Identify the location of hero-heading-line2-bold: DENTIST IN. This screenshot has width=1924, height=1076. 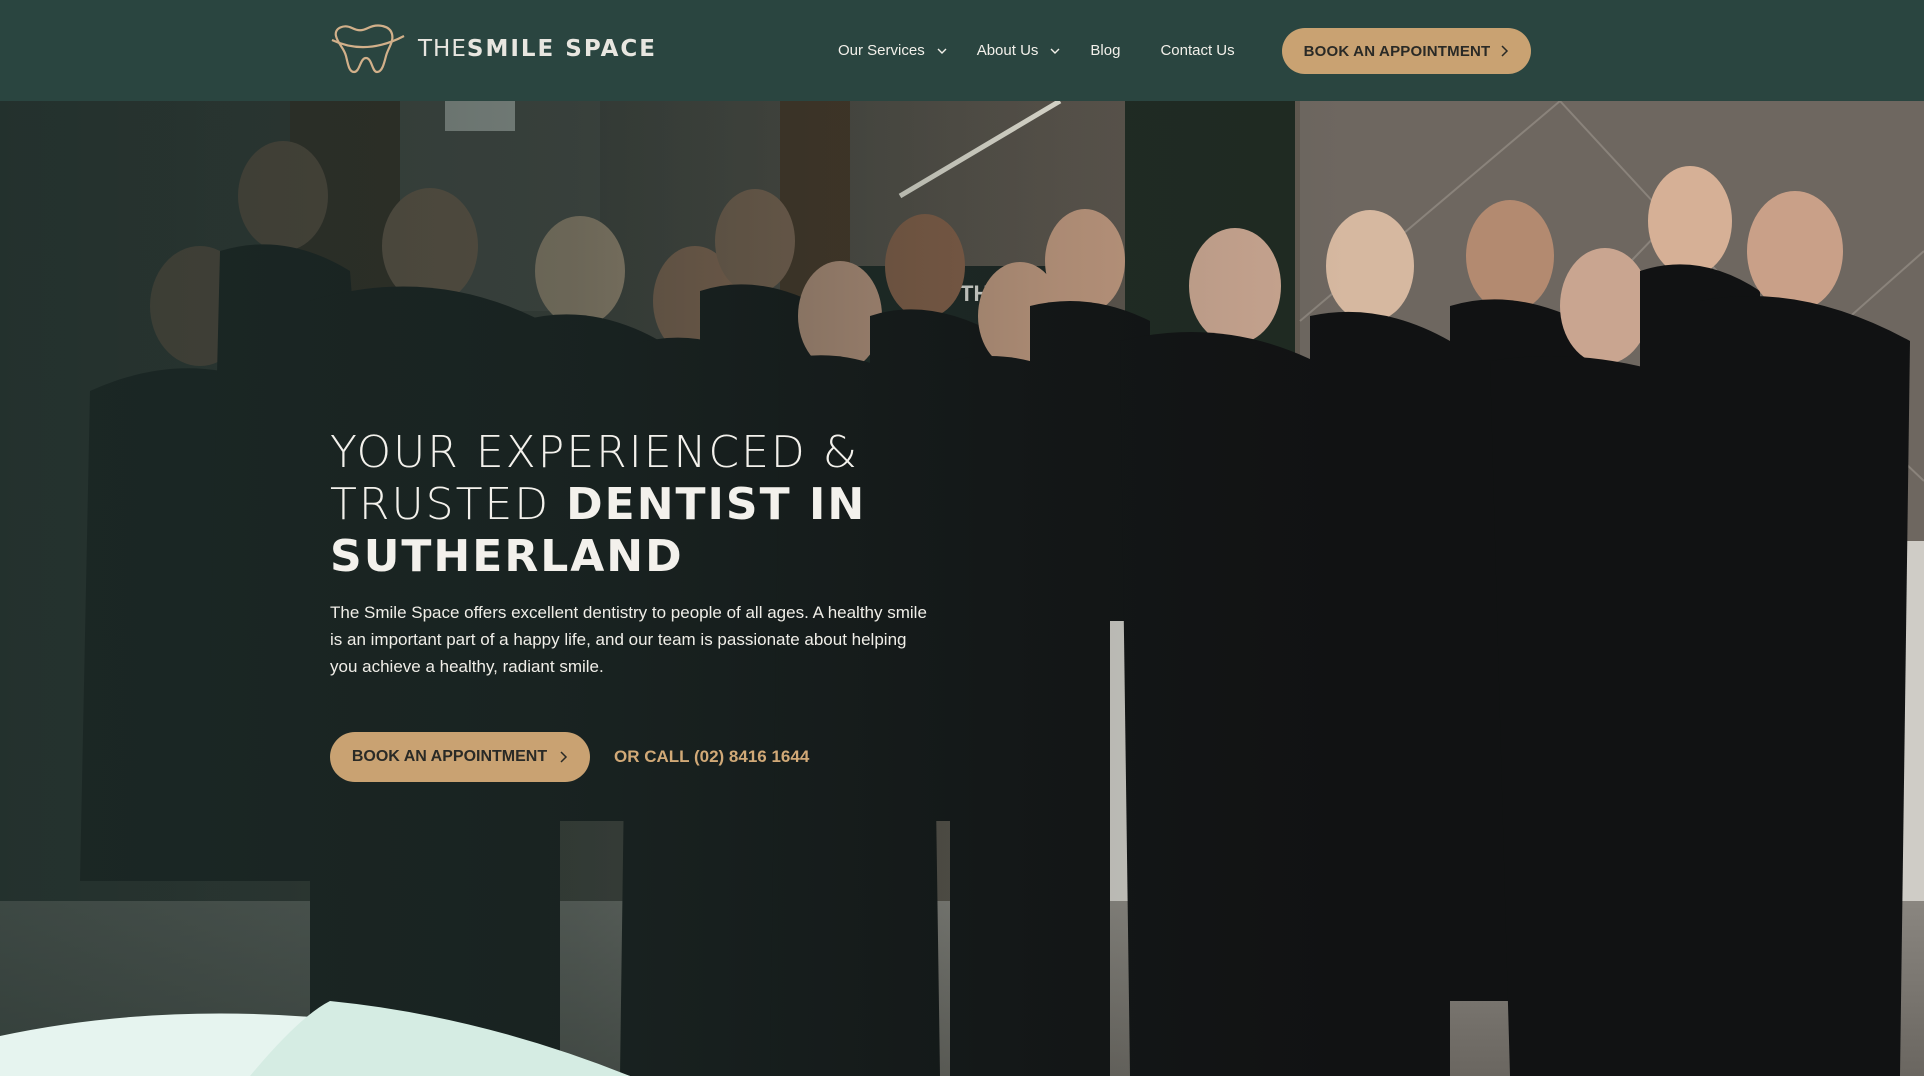
(716, 504).